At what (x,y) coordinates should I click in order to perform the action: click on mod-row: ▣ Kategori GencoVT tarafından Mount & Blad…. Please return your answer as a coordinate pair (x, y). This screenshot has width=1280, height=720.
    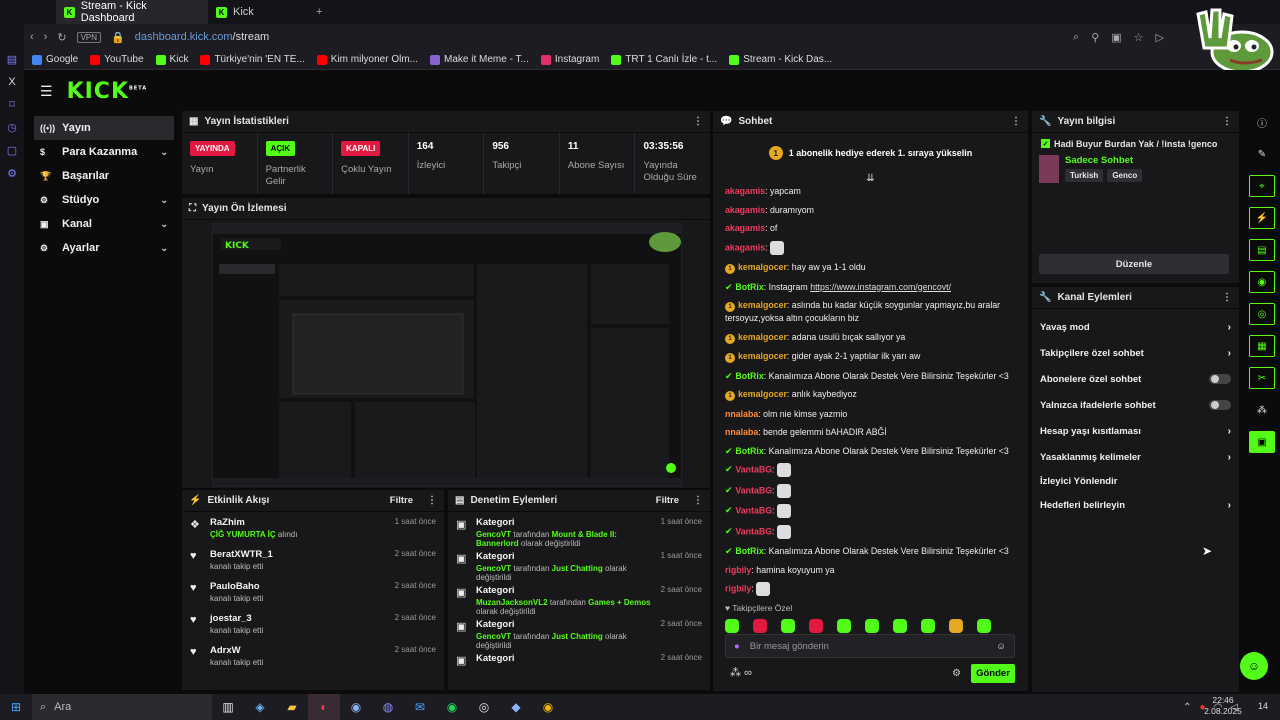
    Looking at the image, I should click on (579, 530).